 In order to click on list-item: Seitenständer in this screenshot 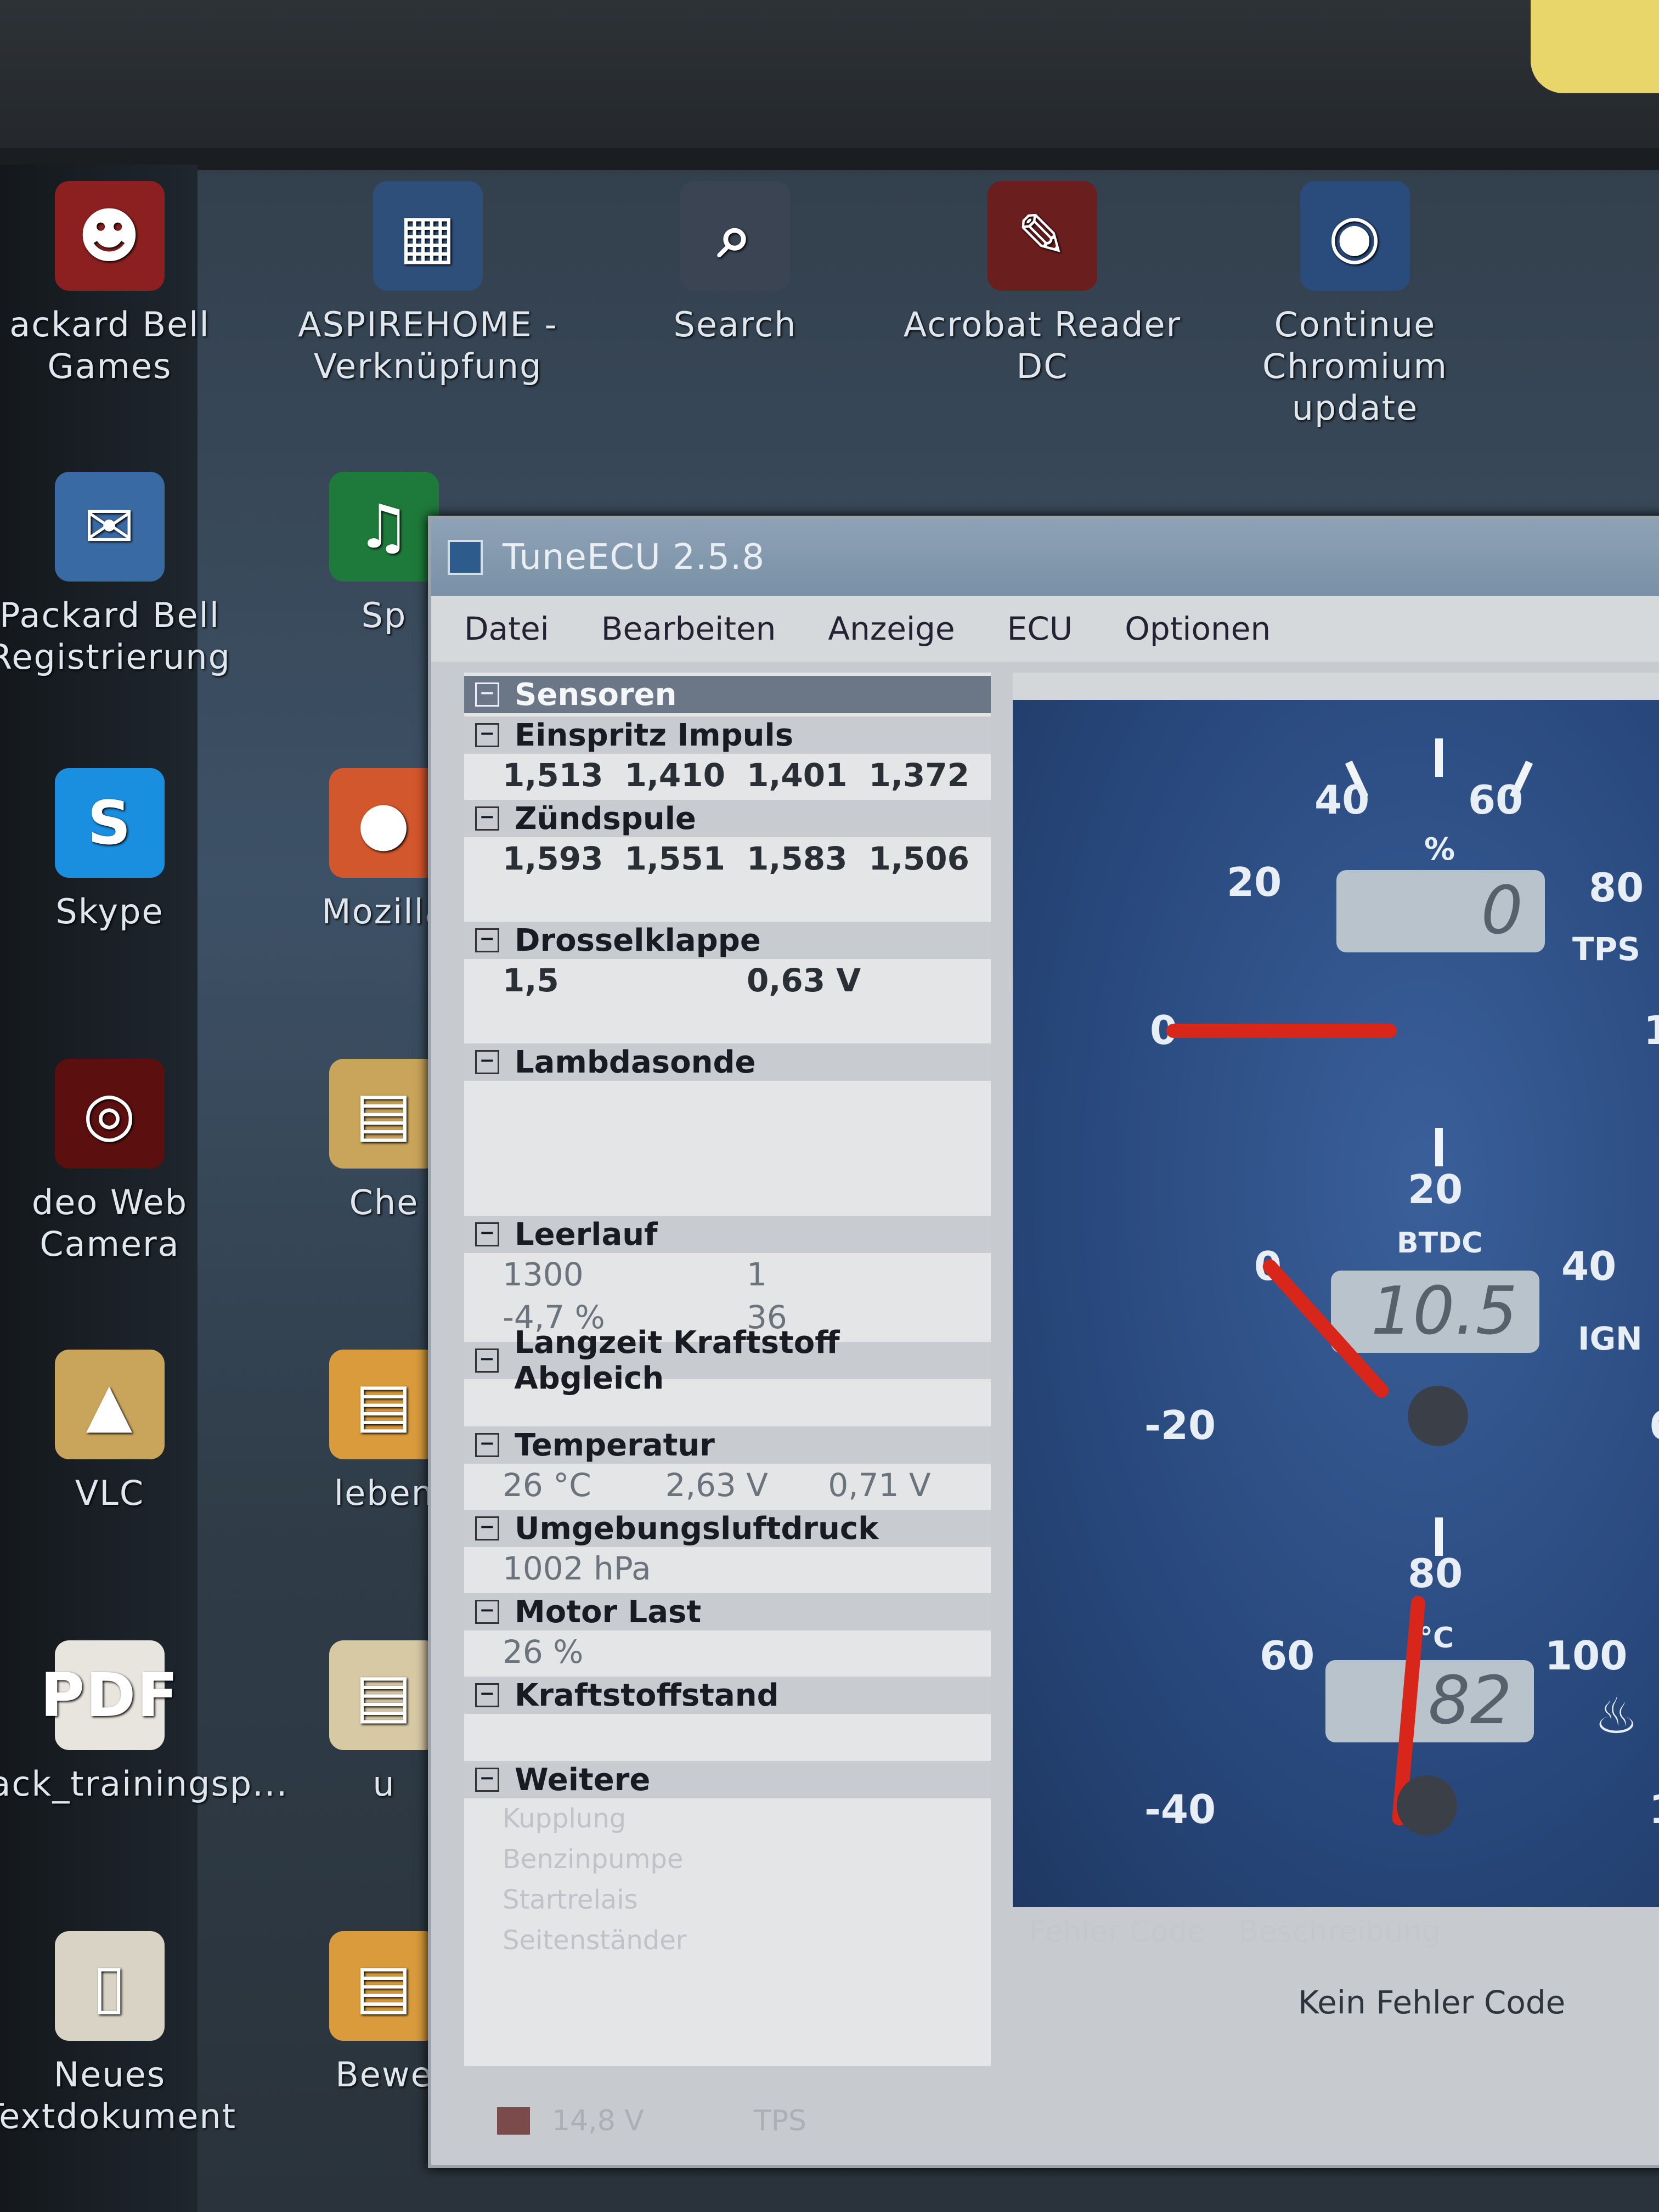, I will do `click(595, 1940)`.